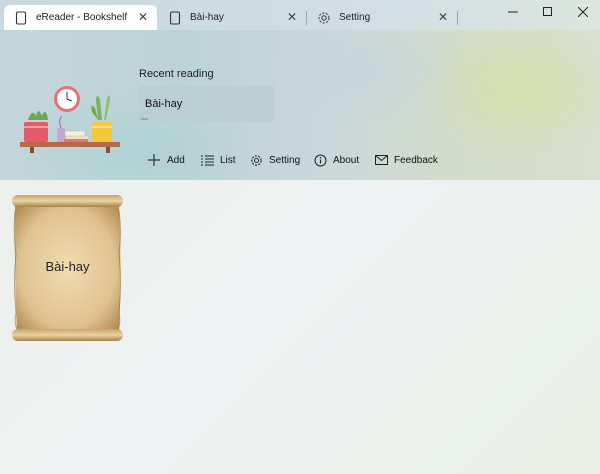 The image size is (600, 474). Describe the element at coordinates (346, 160) in the screenshot. I see `about-label: About` at that location.